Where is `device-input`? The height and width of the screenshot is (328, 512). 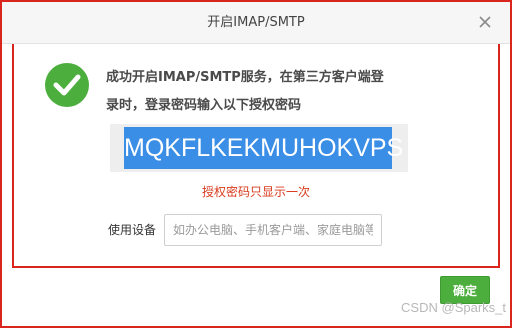
device-input is located at coordinates (273, 230).